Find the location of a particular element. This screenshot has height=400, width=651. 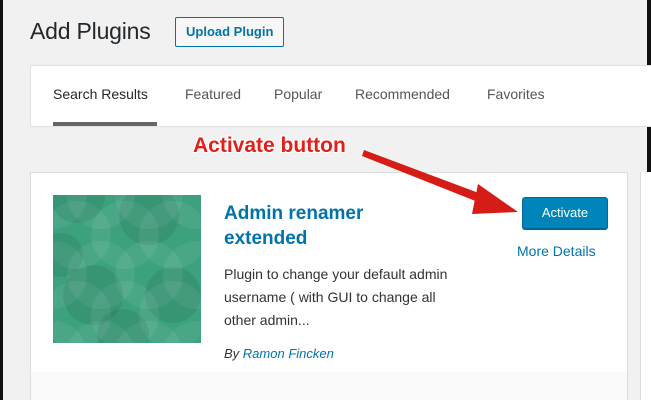

upload-plugin-button: Upload Plugin is located at coordinates (230, 32).